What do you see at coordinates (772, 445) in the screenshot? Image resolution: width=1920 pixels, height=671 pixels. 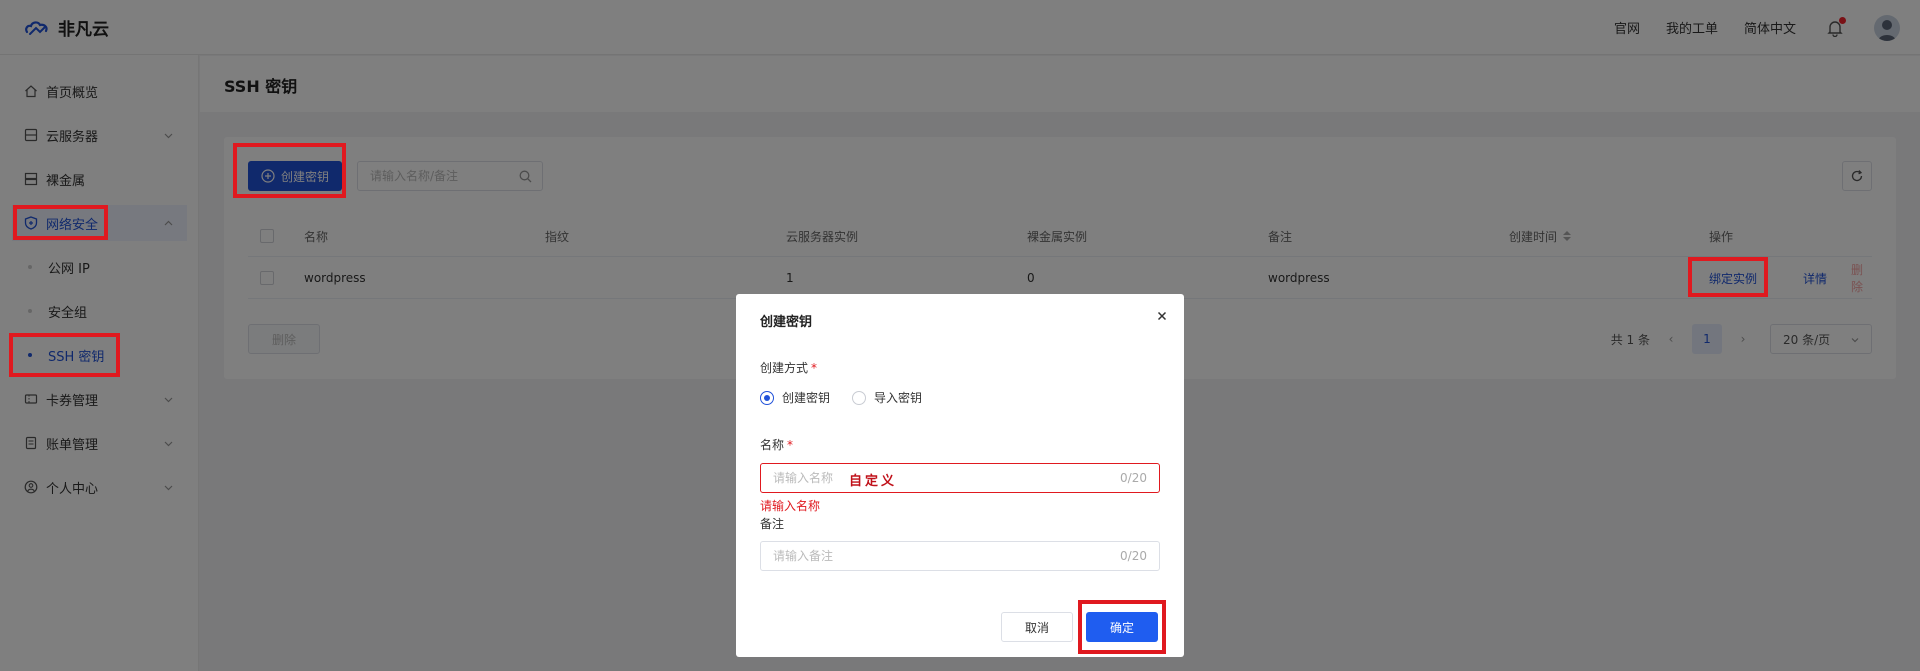 I see `name-label-text: 名称` at bounding box center [772, 445].